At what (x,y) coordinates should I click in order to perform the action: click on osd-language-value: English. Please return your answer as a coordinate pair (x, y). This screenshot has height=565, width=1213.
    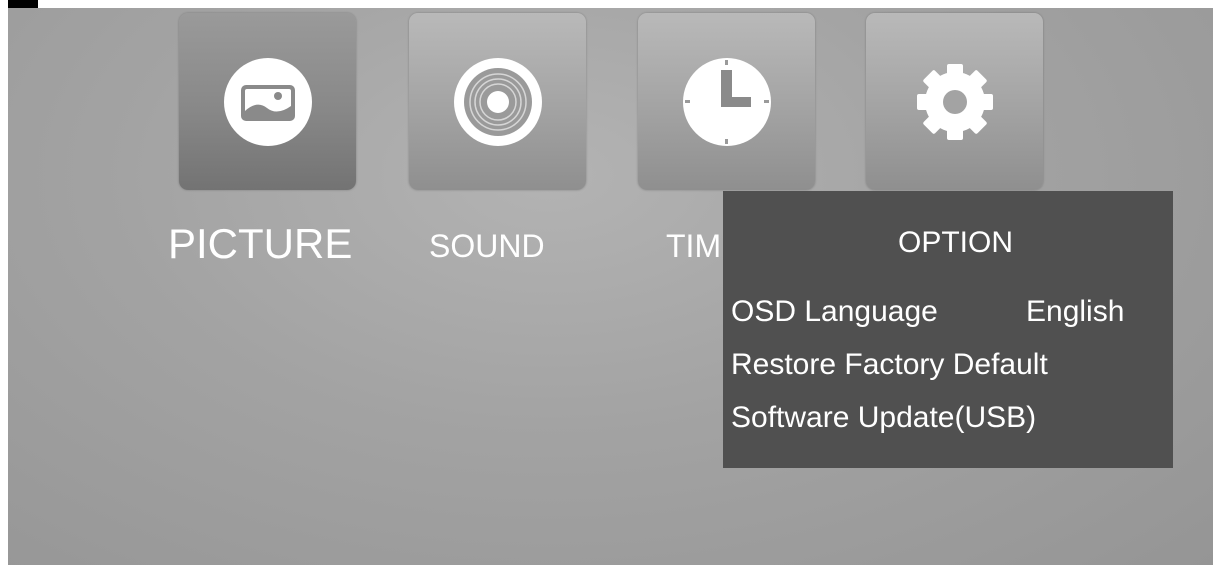
    Looking at the image, I should click on (1075, 312).